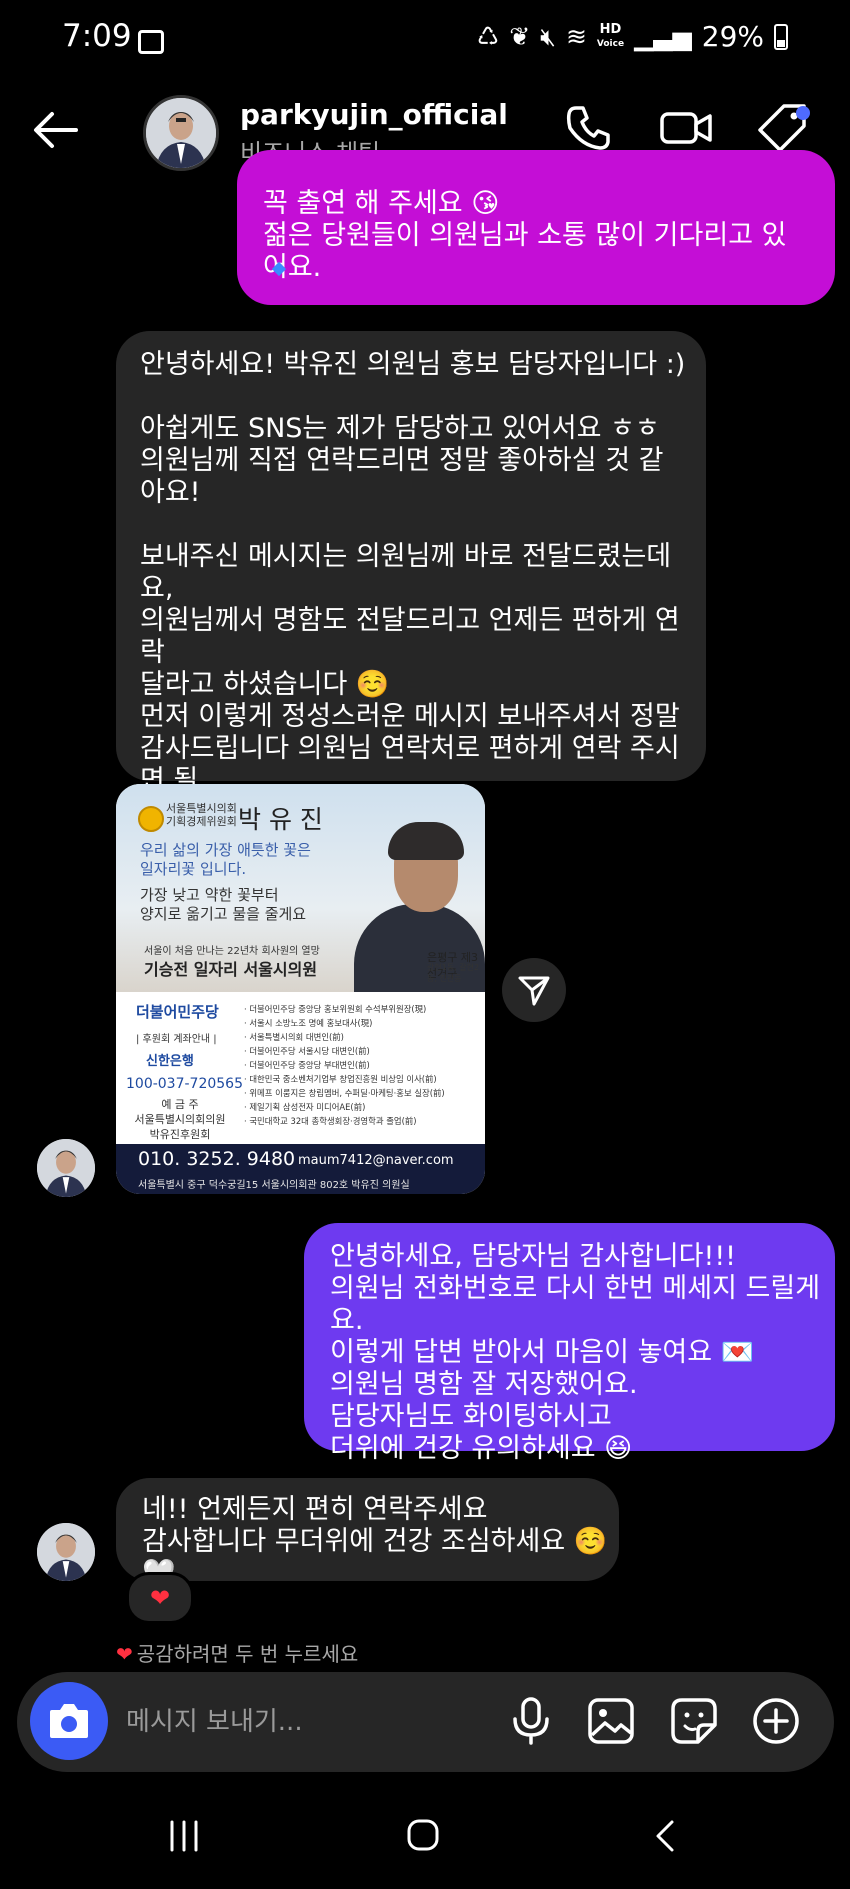 Image resolution: width=850 pixels, height=1889 pixels. Describe the element at coordinates (223, 904) in the screenshot. I see `card-slogan-secondary: 가장 낮고 약한 꽃부터 양지로 옮기고 물을 줄게요` at that location.